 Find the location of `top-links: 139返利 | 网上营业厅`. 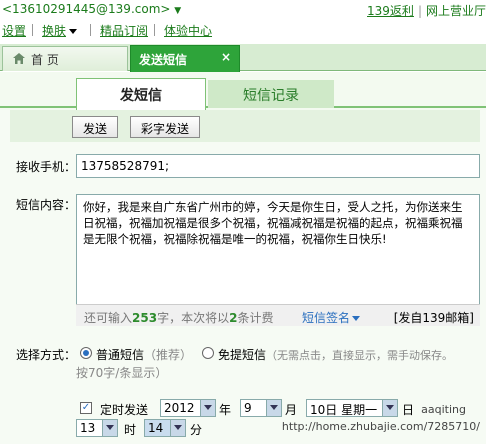

top-links: 139返利 | 网上营业厅 is located at coordinates (426, 11).